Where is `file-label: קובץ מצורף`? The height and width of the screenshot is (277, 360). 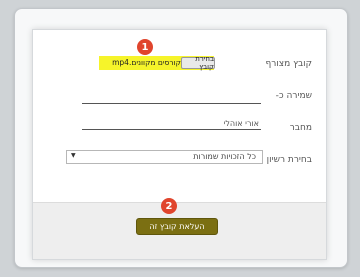 file-label: קובץ מצורף is located at coordinates (289, 64).